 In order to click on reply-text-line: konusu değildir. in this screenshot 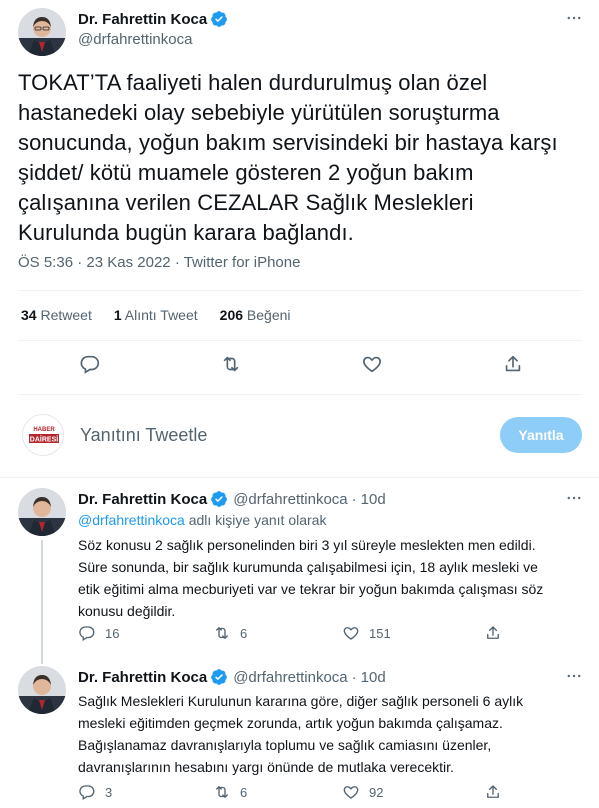, I will do `click(127, 611)`.